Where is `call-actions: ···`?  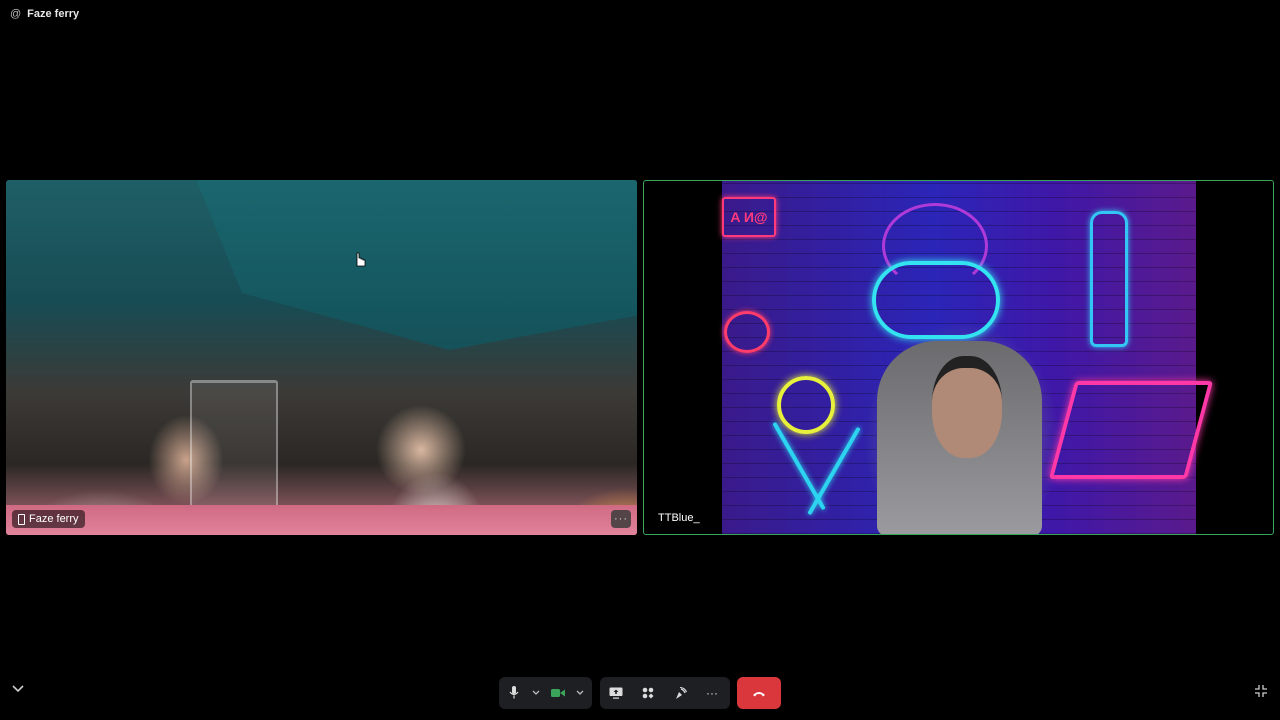
call-actions: ··· is located at coordinates (665, 693).